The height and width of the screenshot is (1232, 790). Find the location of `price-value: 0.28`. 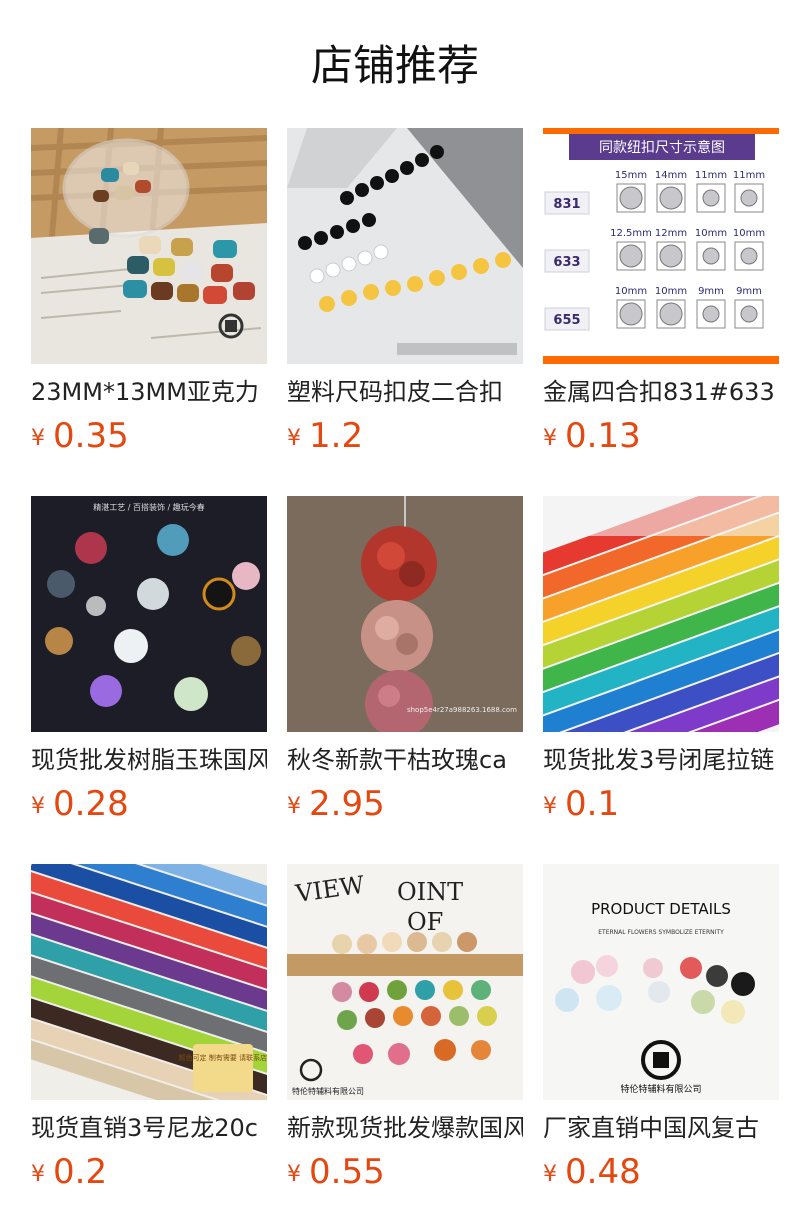

price-value: 0.28 is located at coordinates (91, 804).